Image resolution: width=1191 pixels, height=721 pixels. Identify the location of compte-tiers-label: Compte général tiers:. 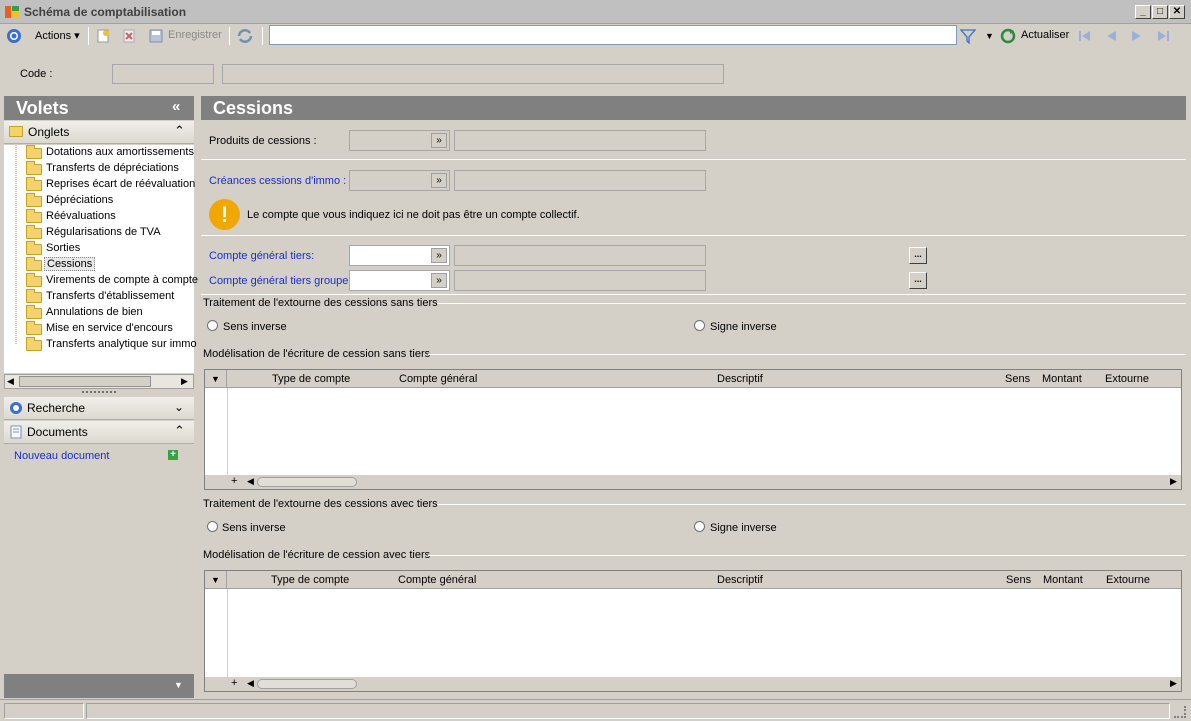
(261, 256).